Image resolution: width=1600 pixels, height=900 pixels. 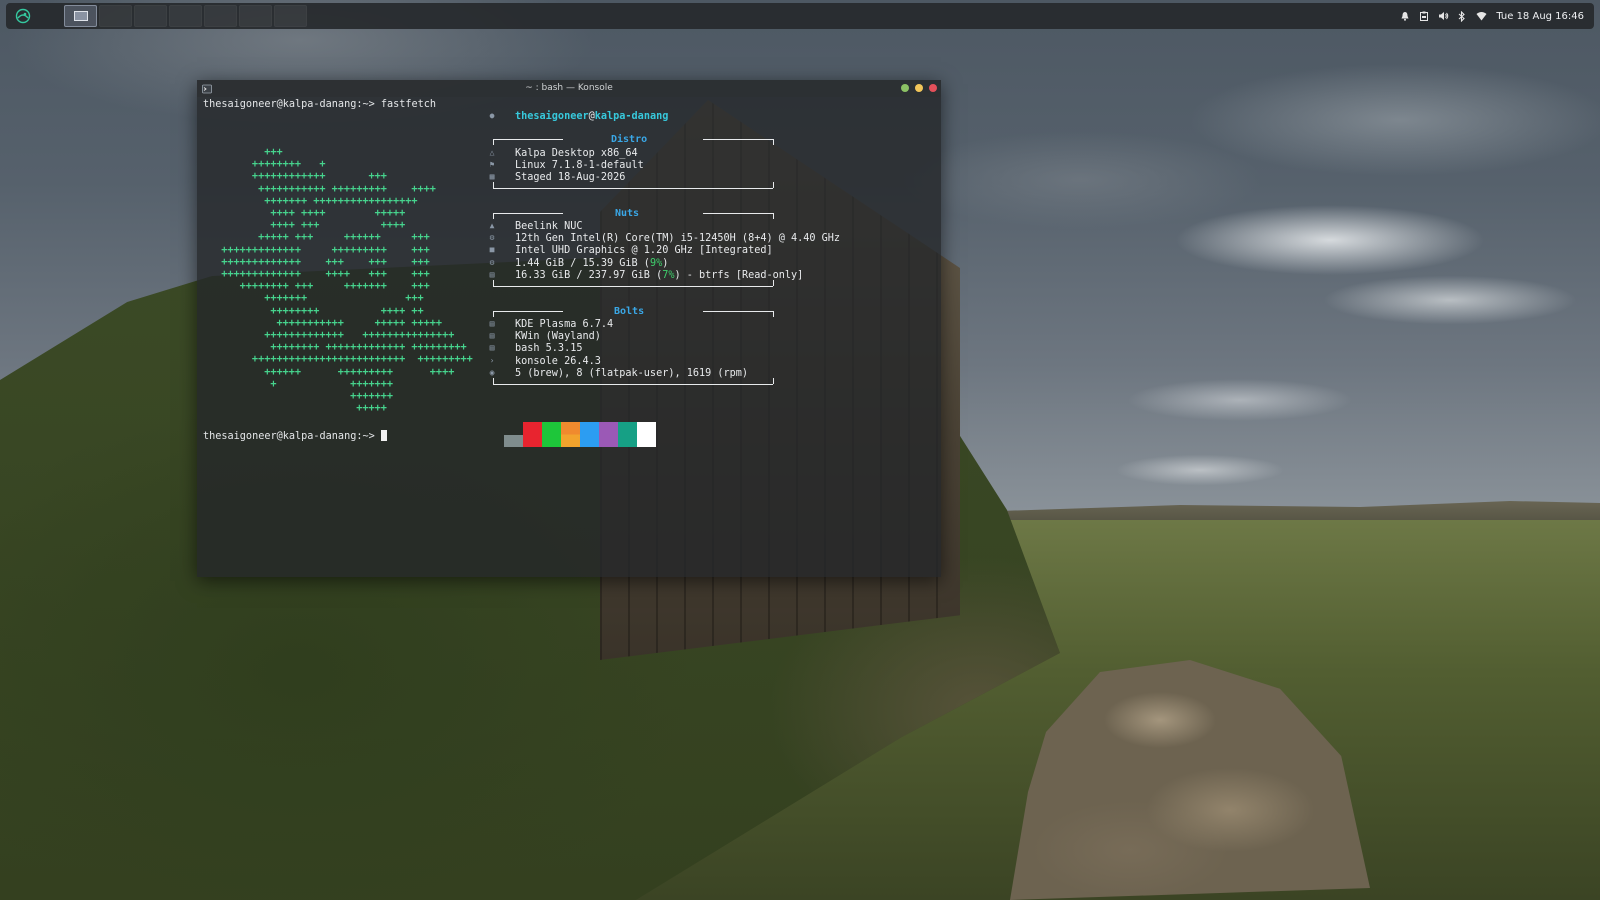 I want to click on application-launcher-button, so click(x=23, y=16).